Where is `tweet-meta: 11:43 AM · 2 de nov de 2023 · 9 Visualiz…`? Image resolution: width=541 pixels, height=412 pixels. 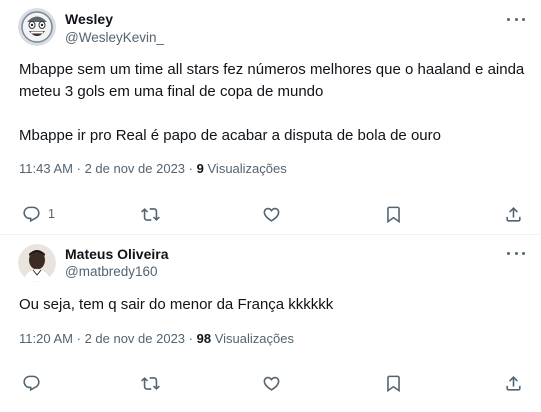
tweet-meta: 11:43 AM · 2 de nov de 2023 · 9 Visualiz… is located at coordinates (153, 168).